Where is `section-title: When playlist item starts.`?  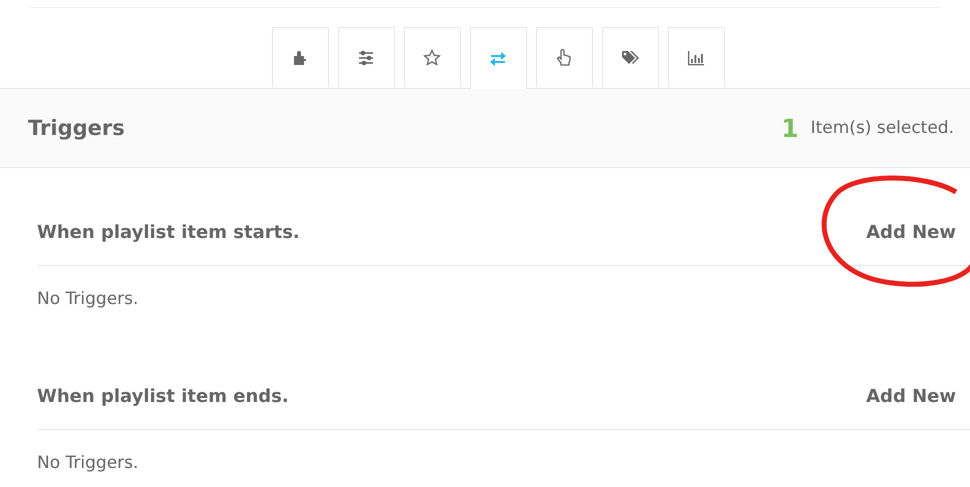
section-title: When playlist item starts. is located at coordinates (168, 232).